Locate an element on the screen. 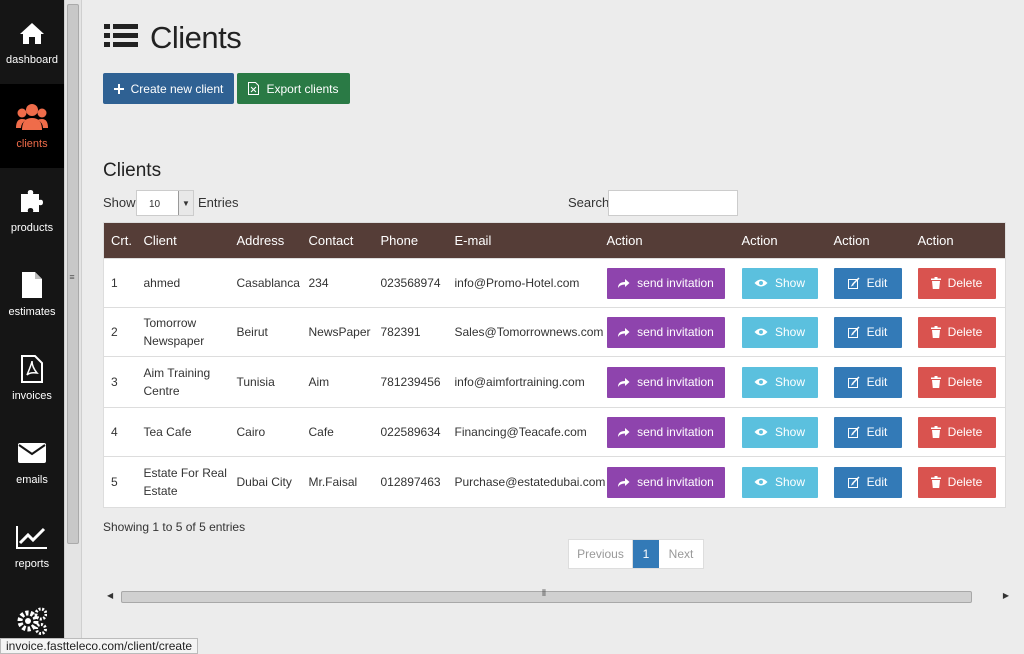  cell-action: Delete is located at coordinates (958, 332).